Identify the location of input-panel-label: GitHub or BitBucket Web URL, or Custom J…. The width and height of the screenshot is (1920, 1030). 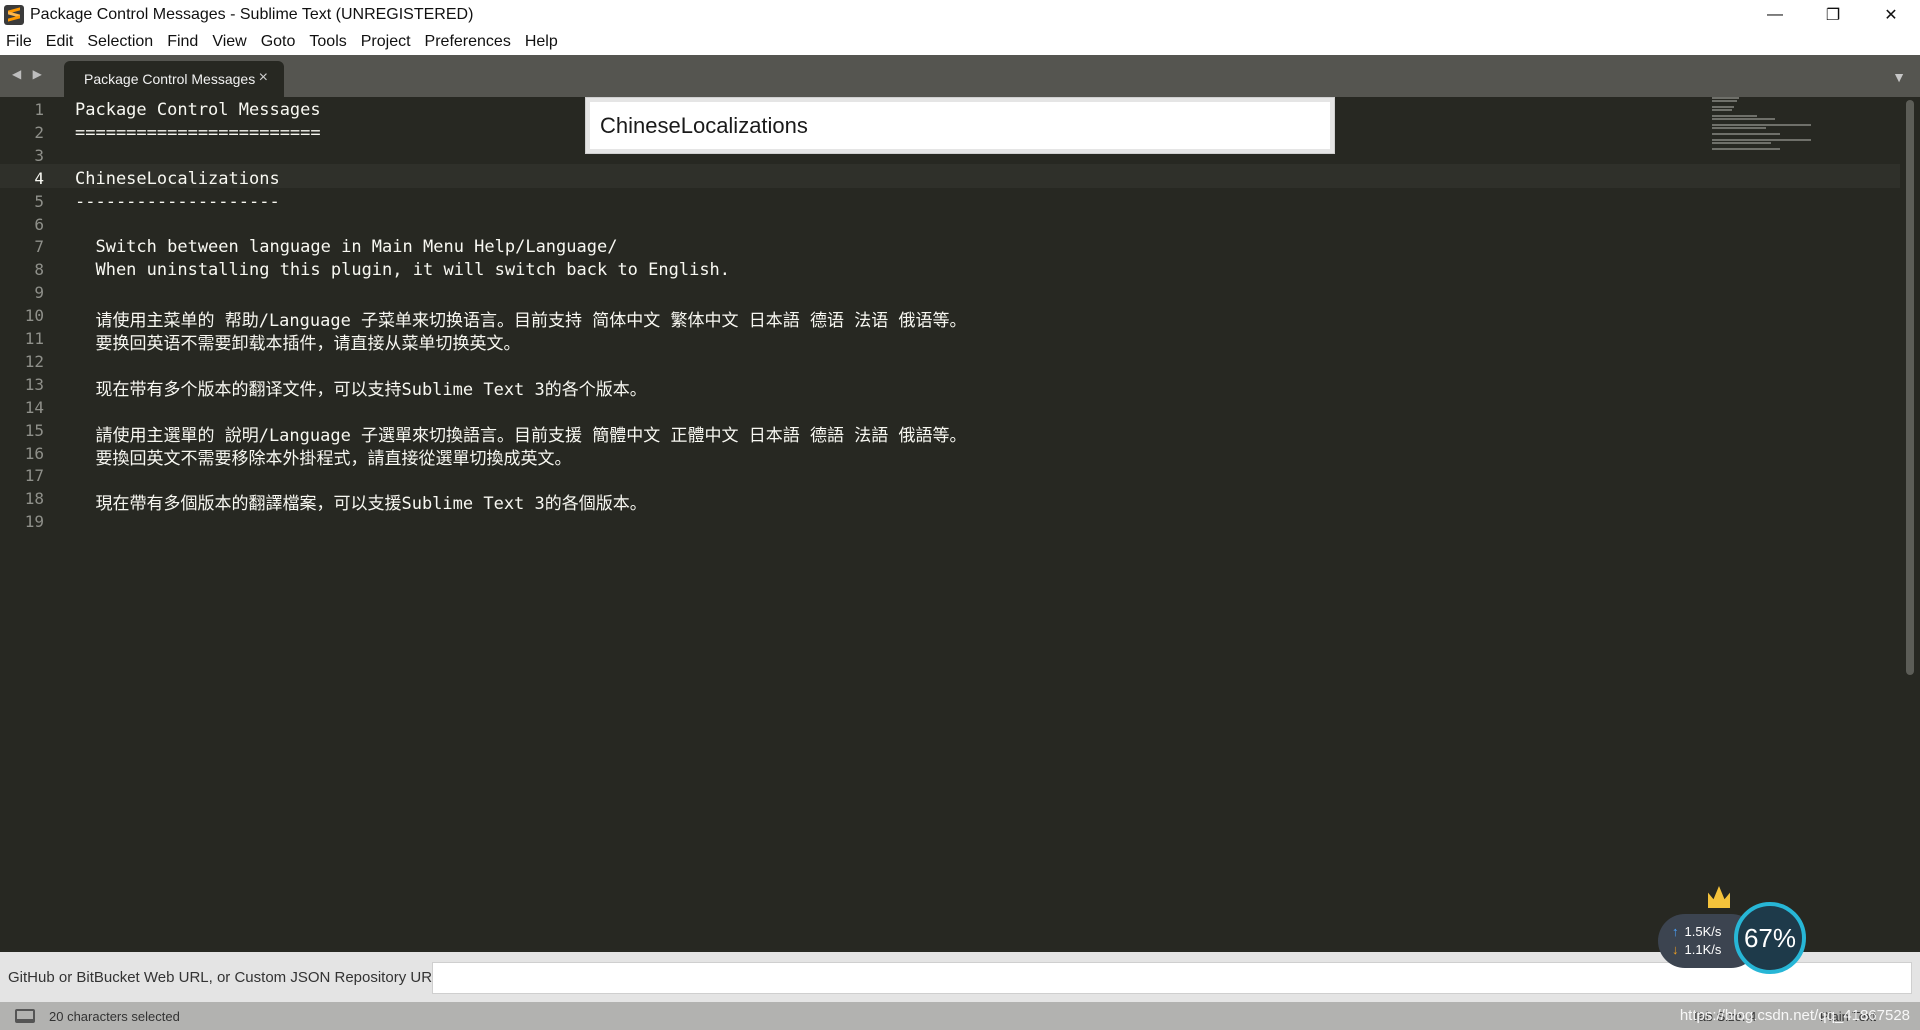
(224, 977).